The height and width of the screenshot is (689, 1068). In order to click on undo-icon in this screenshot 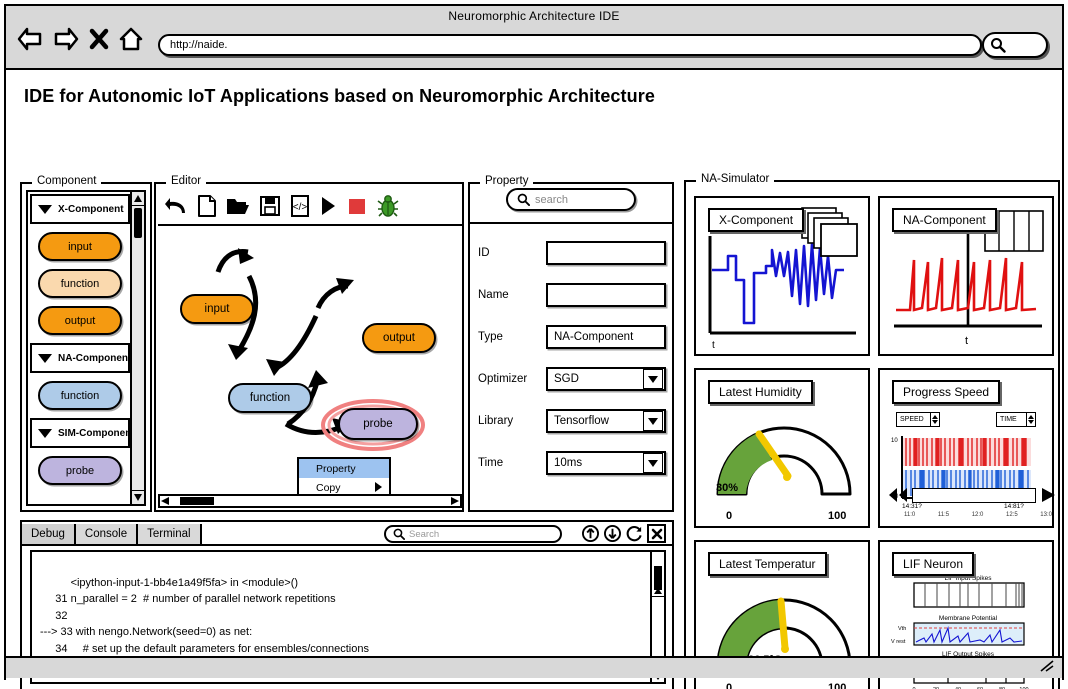, I will do `click(176, 206)`.